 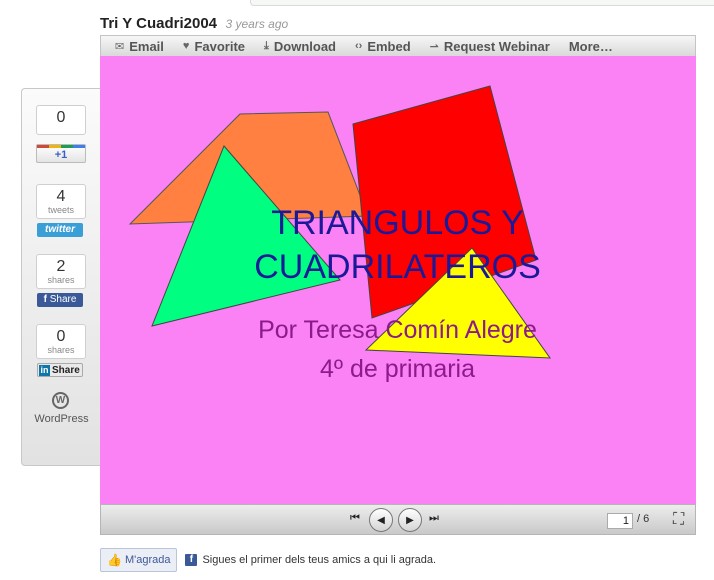 What do you see at coordinates (158, 23) in the screenshot?
I see `presentation-title: Tri Y Cuadri2004` at bounding box center [158, 23].